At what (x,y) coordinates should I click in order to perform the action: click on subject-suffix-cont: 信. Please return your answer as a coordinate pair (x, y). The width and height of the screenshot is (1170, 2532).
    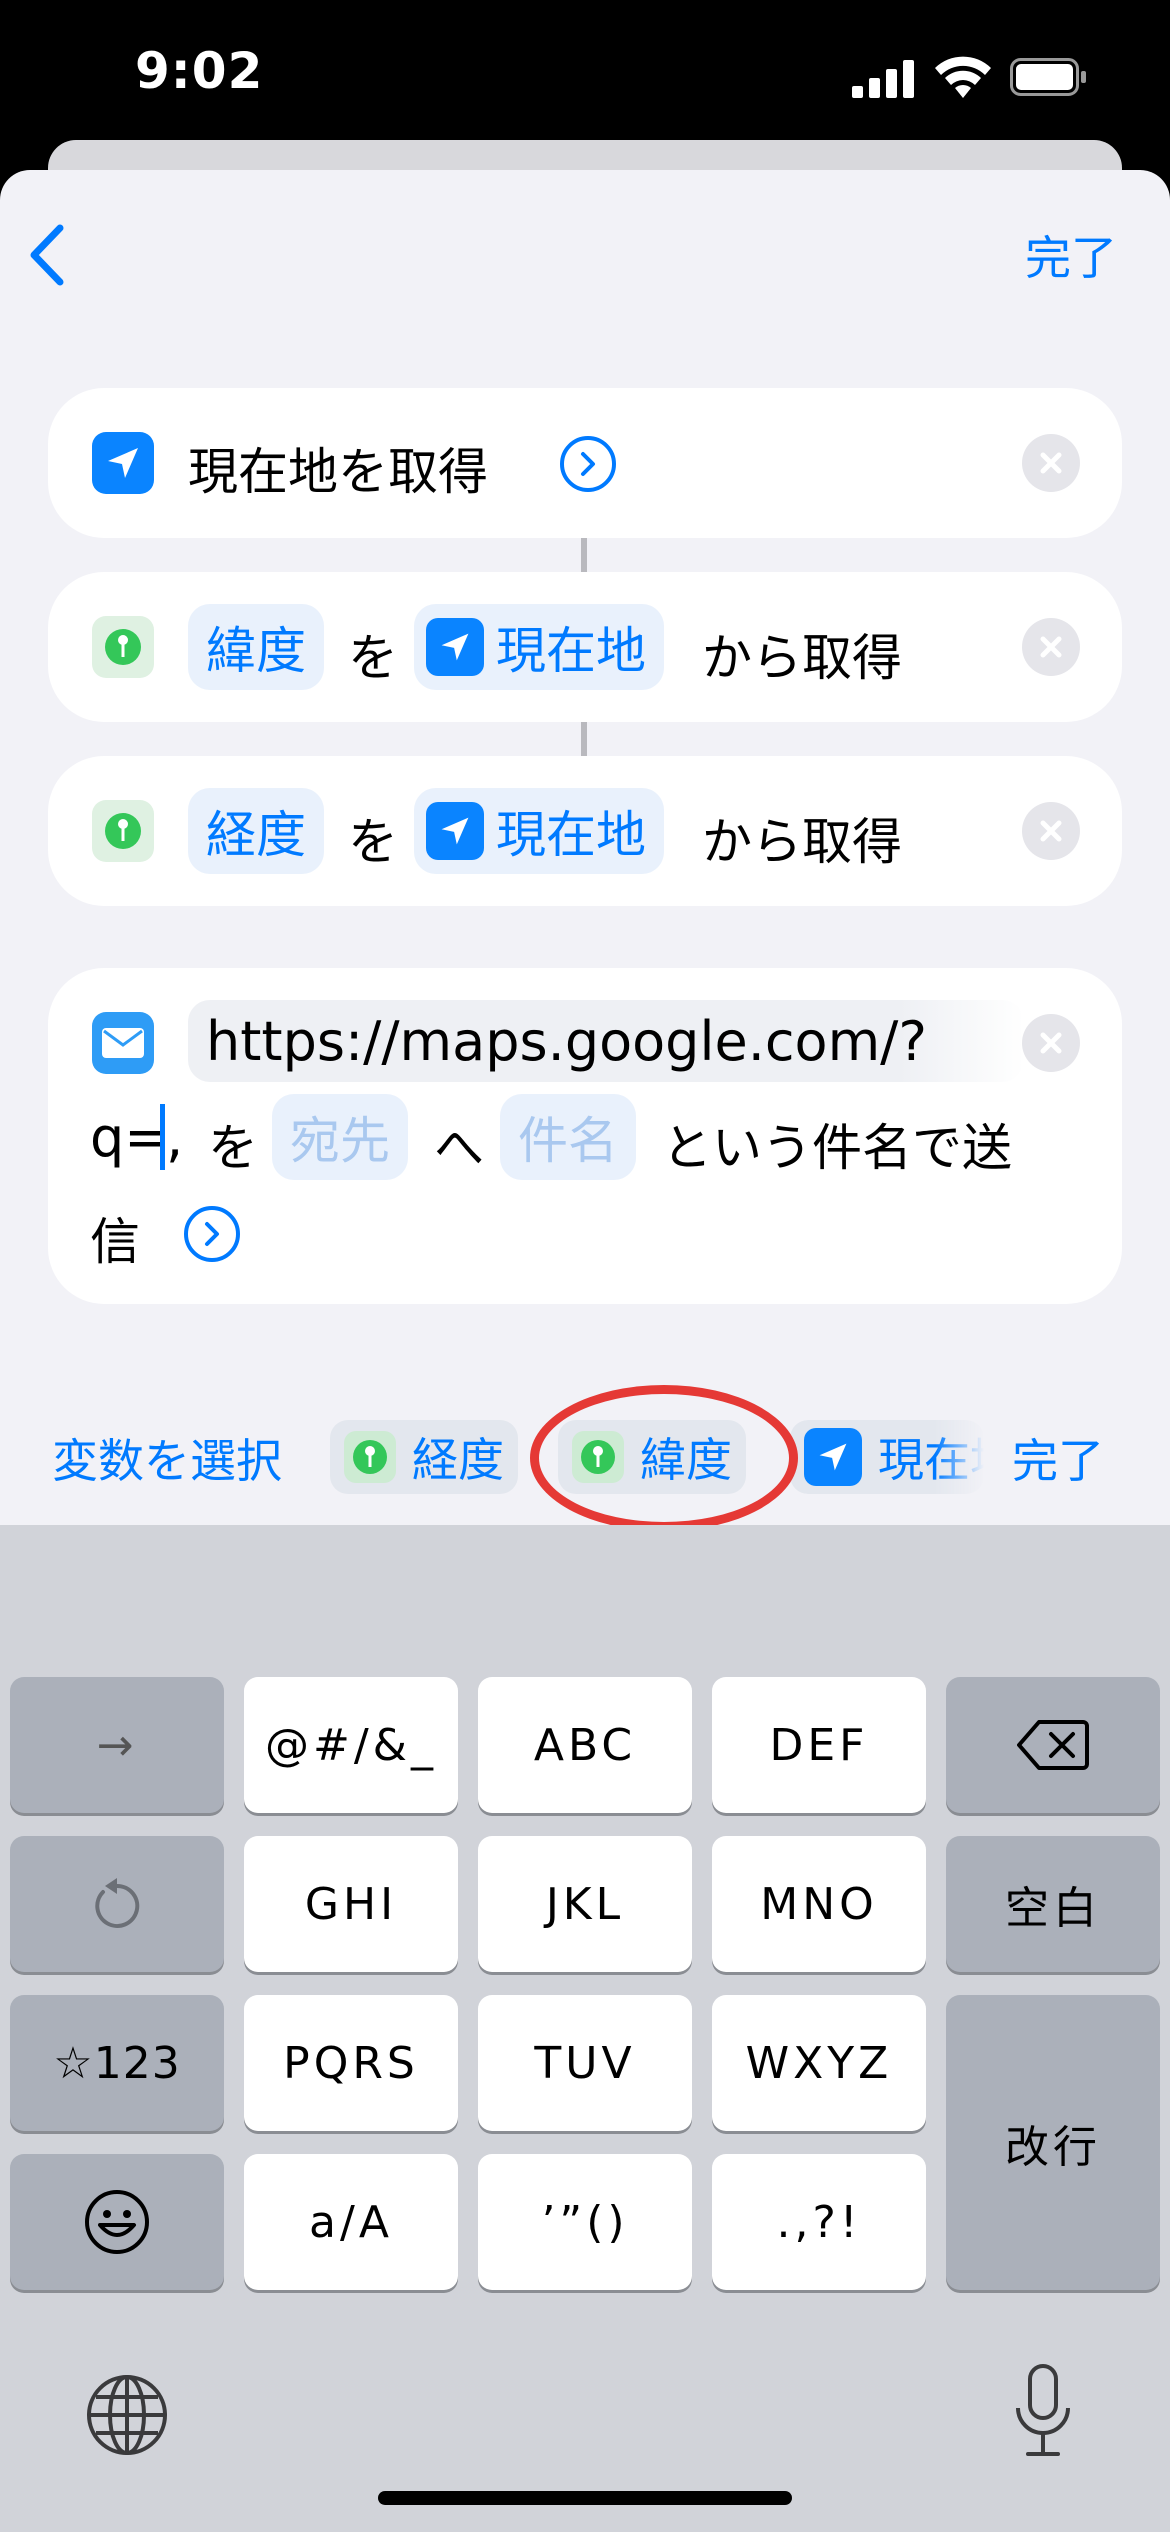
    Looking at the image, I should click on (115, 1242).